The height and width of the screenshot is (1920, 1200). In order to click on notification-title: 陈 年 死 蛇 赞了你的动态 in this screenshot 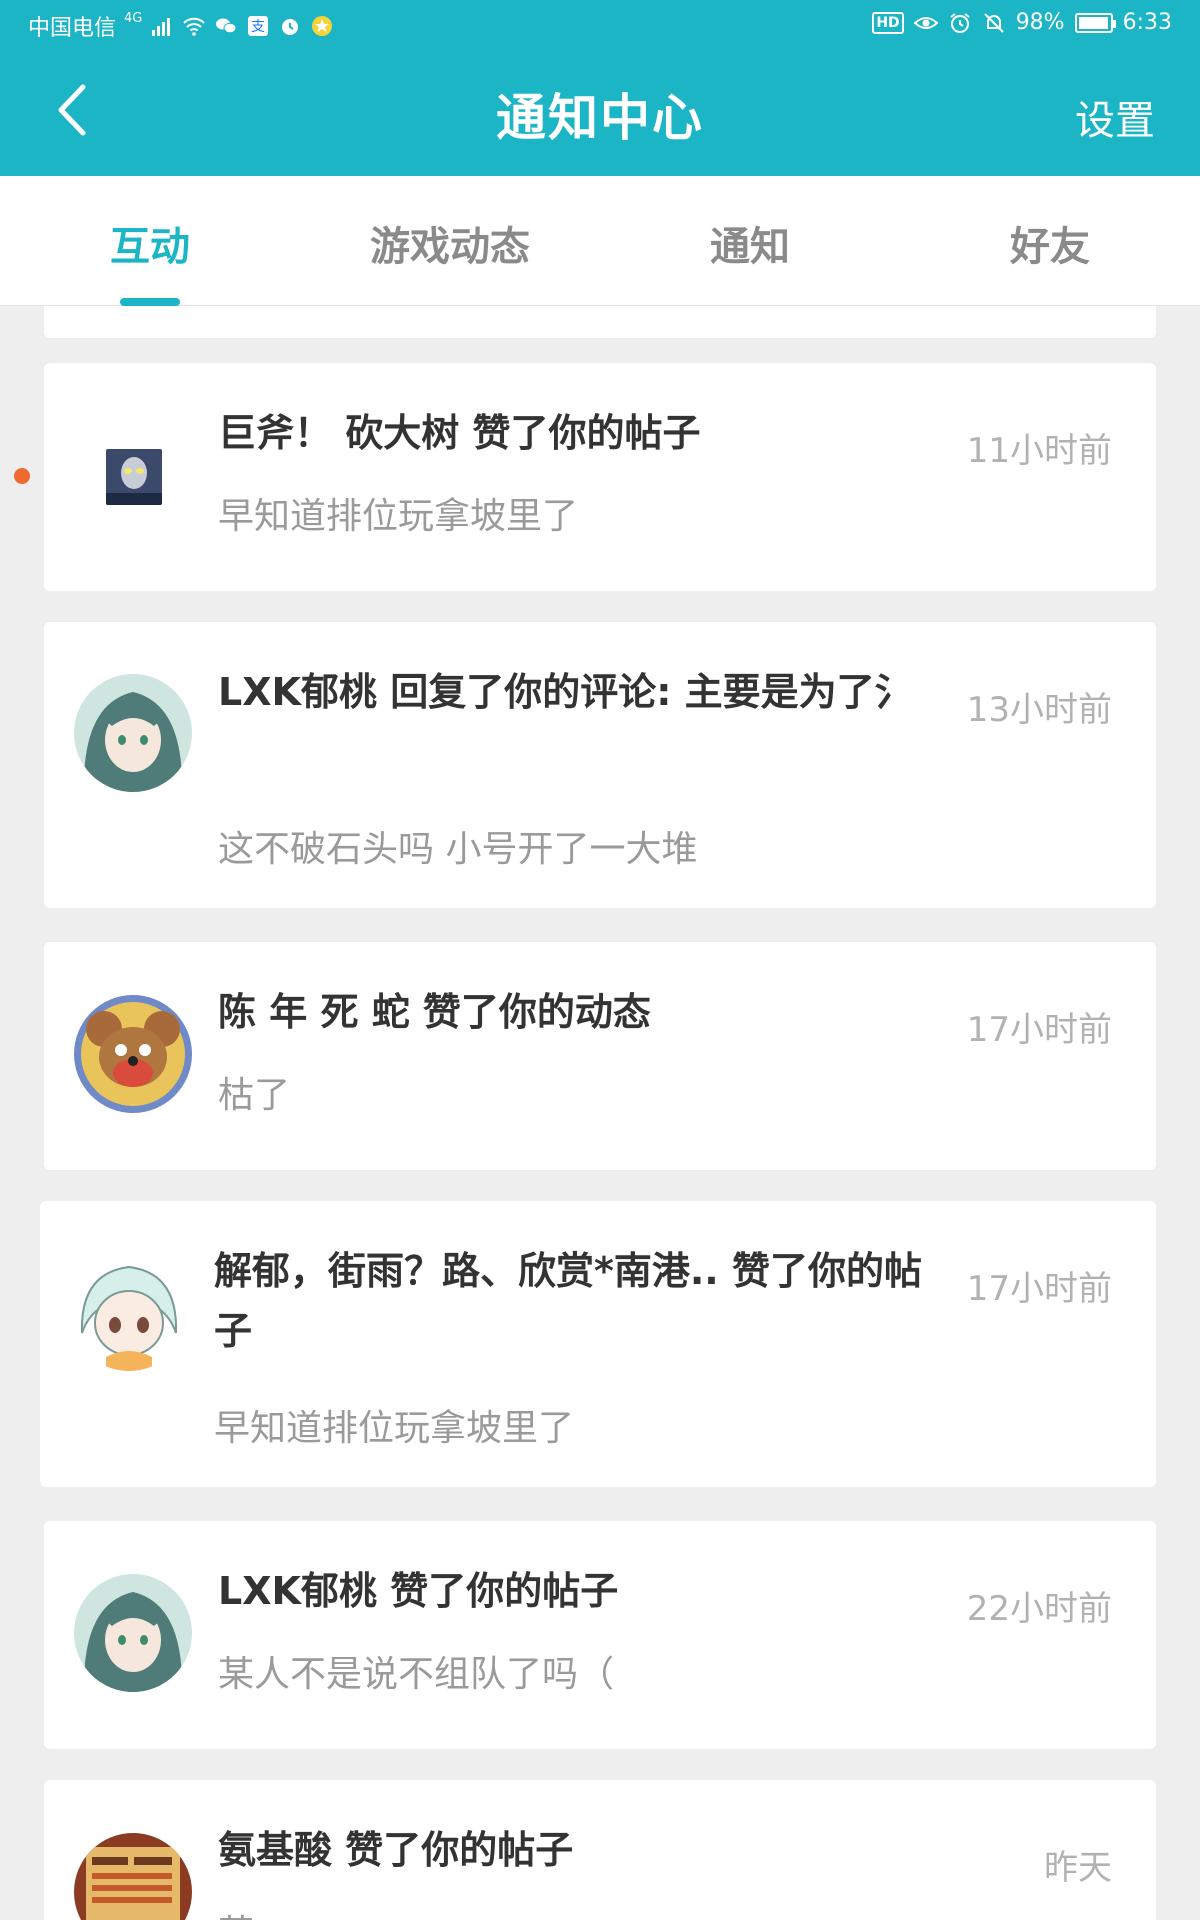, I will do `click(434, 1012)`.